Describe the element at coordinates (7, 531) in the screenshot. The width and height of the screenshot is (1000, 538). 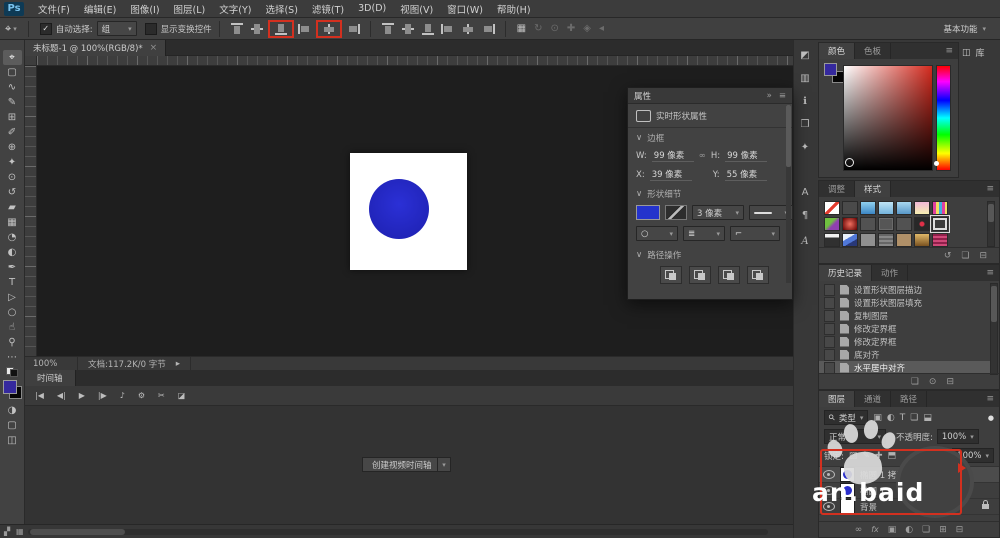
I see `timeline-corner-icon-1: ▞` at that location.